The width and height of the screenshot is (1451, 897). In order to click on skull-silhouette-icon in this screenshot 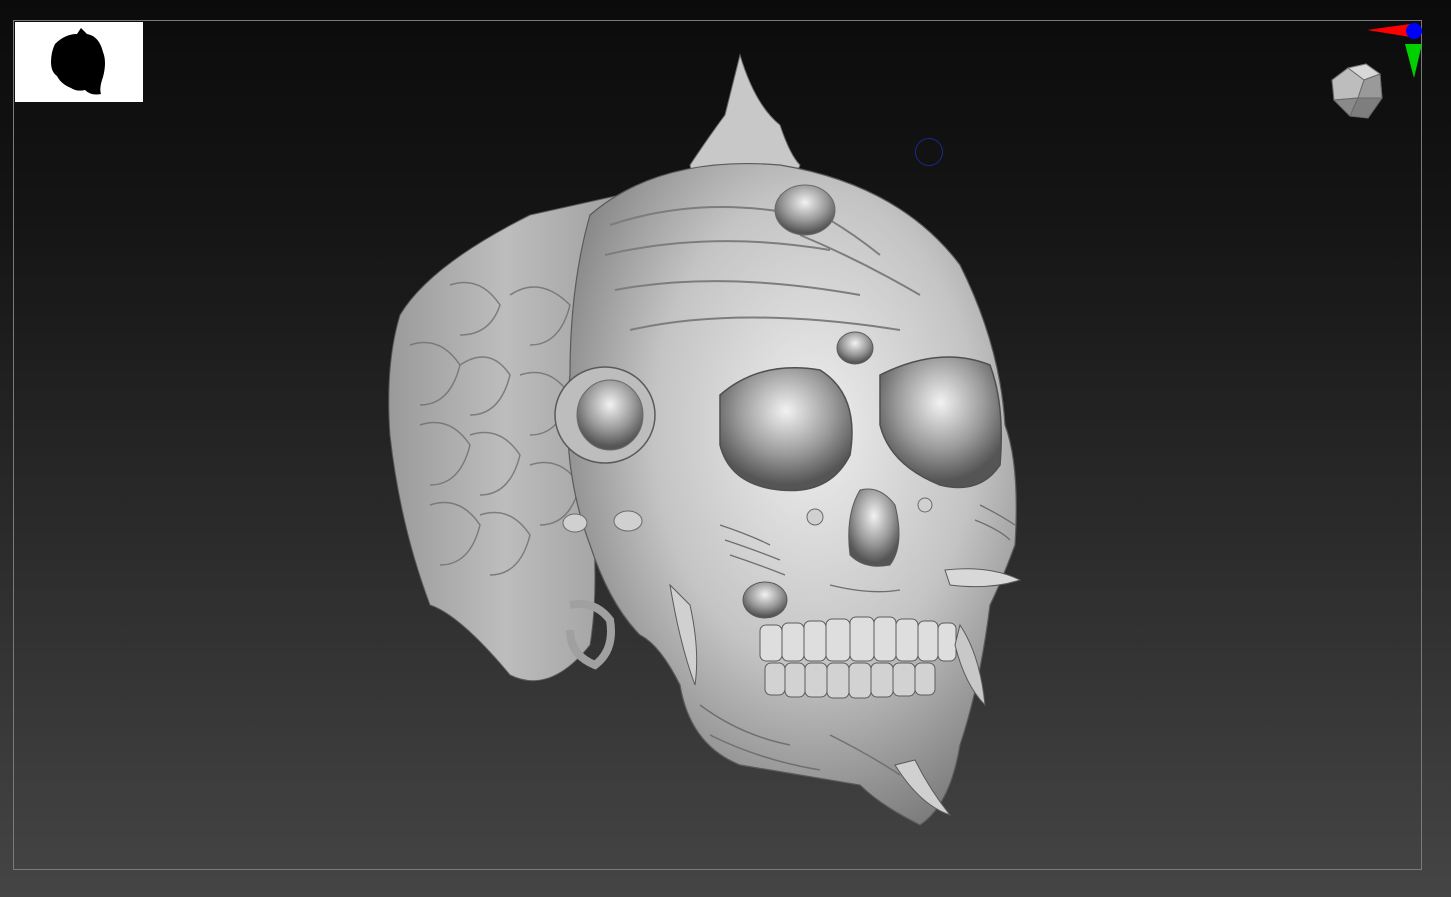, I will do `click(78, 61)`.